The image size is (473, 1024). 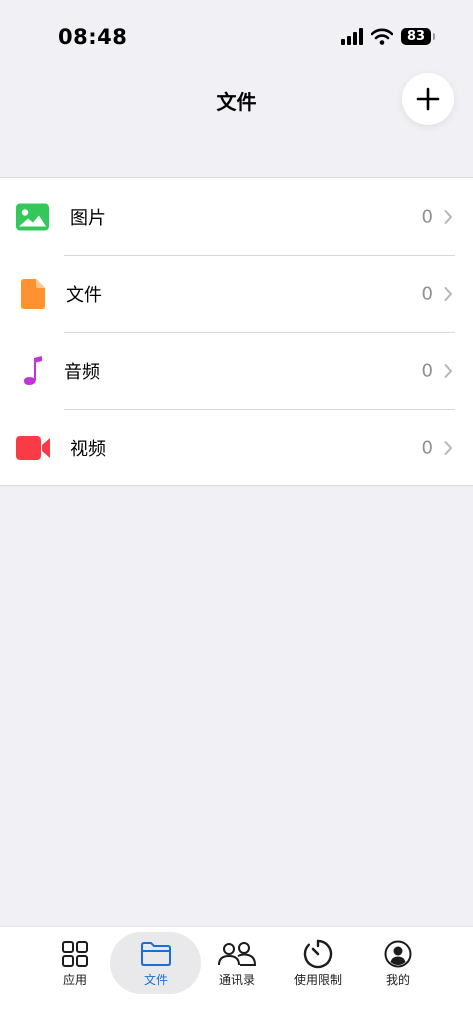 I want to click on status-indicators: 83, so click(x=388, y=36).